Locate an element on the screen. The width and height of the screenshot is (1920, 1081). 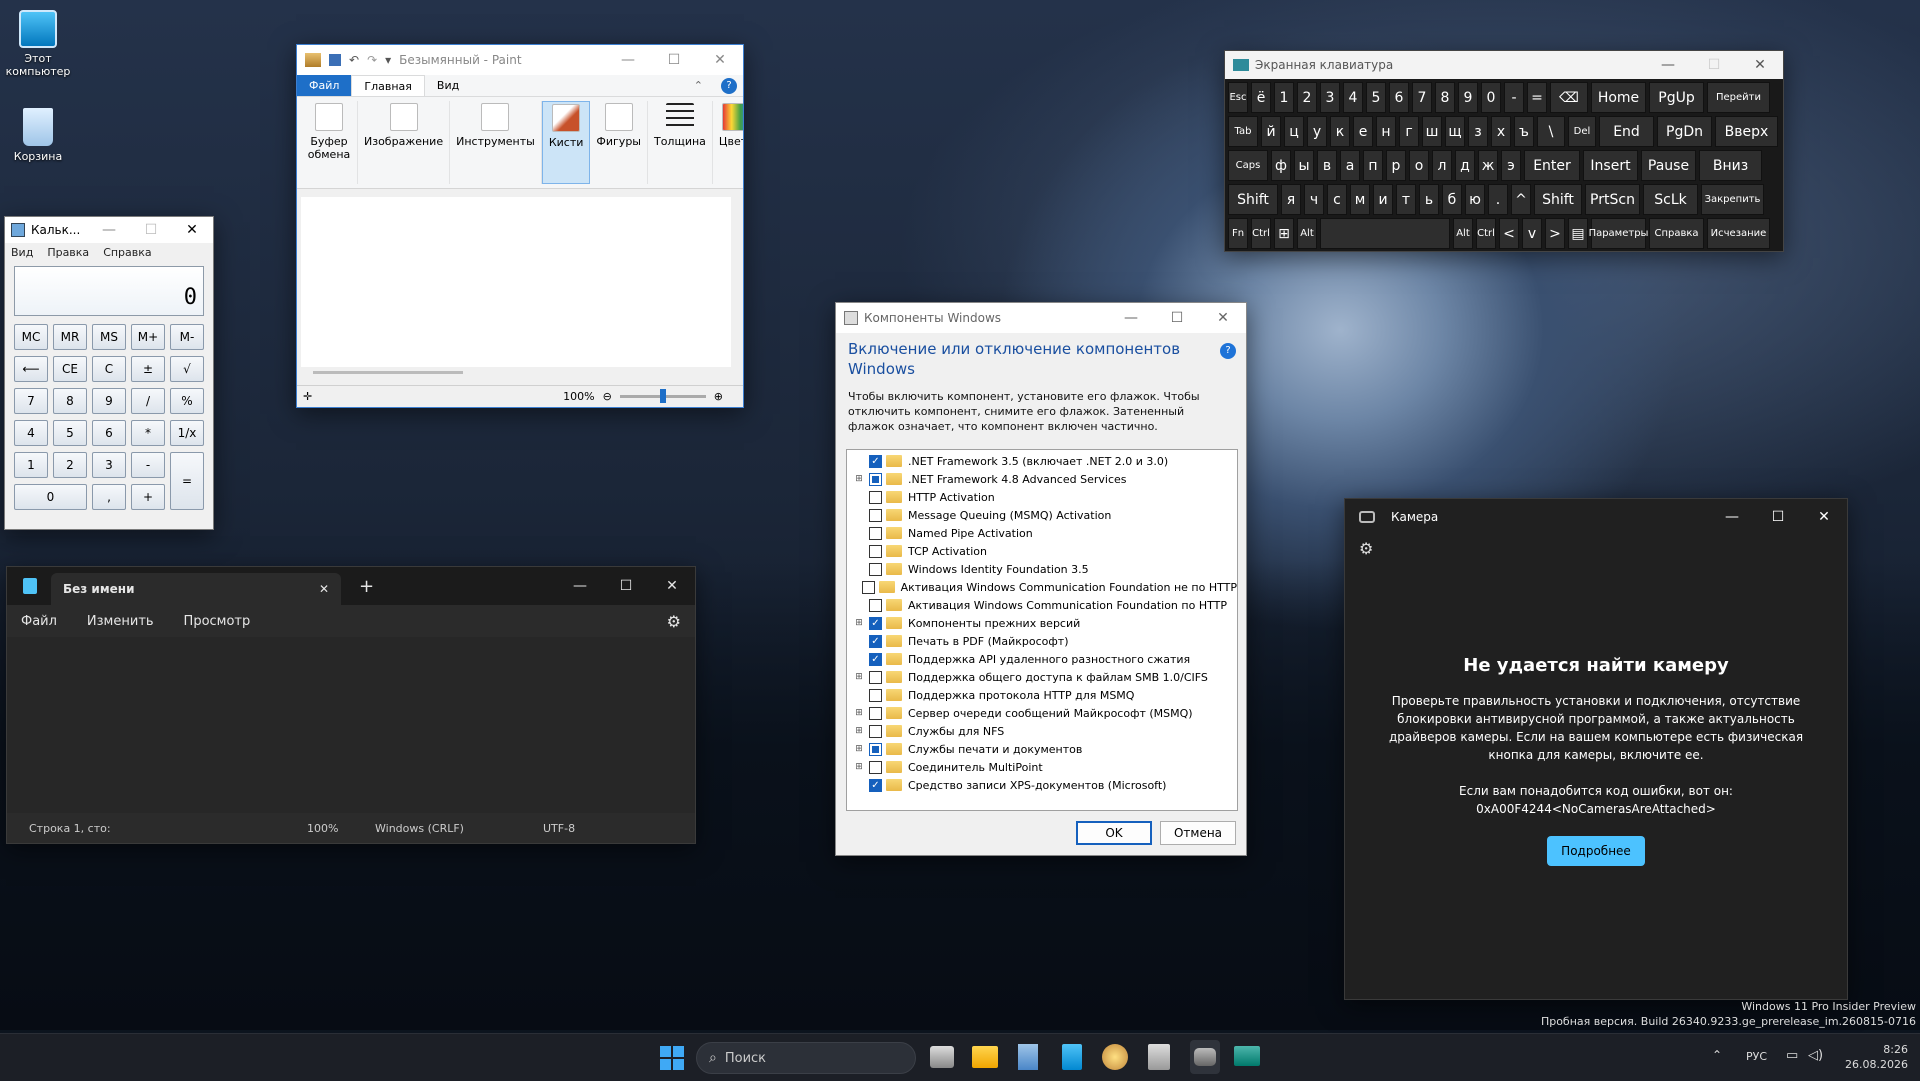
calc-key: + is located at coordinates (148, 497).